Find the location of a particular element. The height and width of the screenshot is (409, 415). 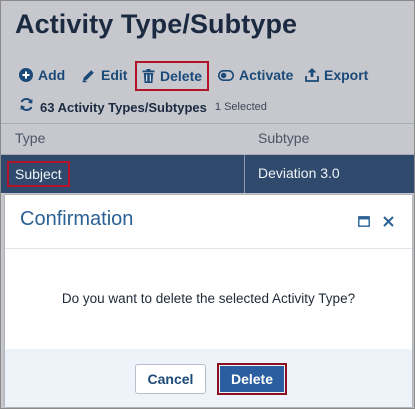

dialog-title: Confirmation is located at coordinates (77, 219).